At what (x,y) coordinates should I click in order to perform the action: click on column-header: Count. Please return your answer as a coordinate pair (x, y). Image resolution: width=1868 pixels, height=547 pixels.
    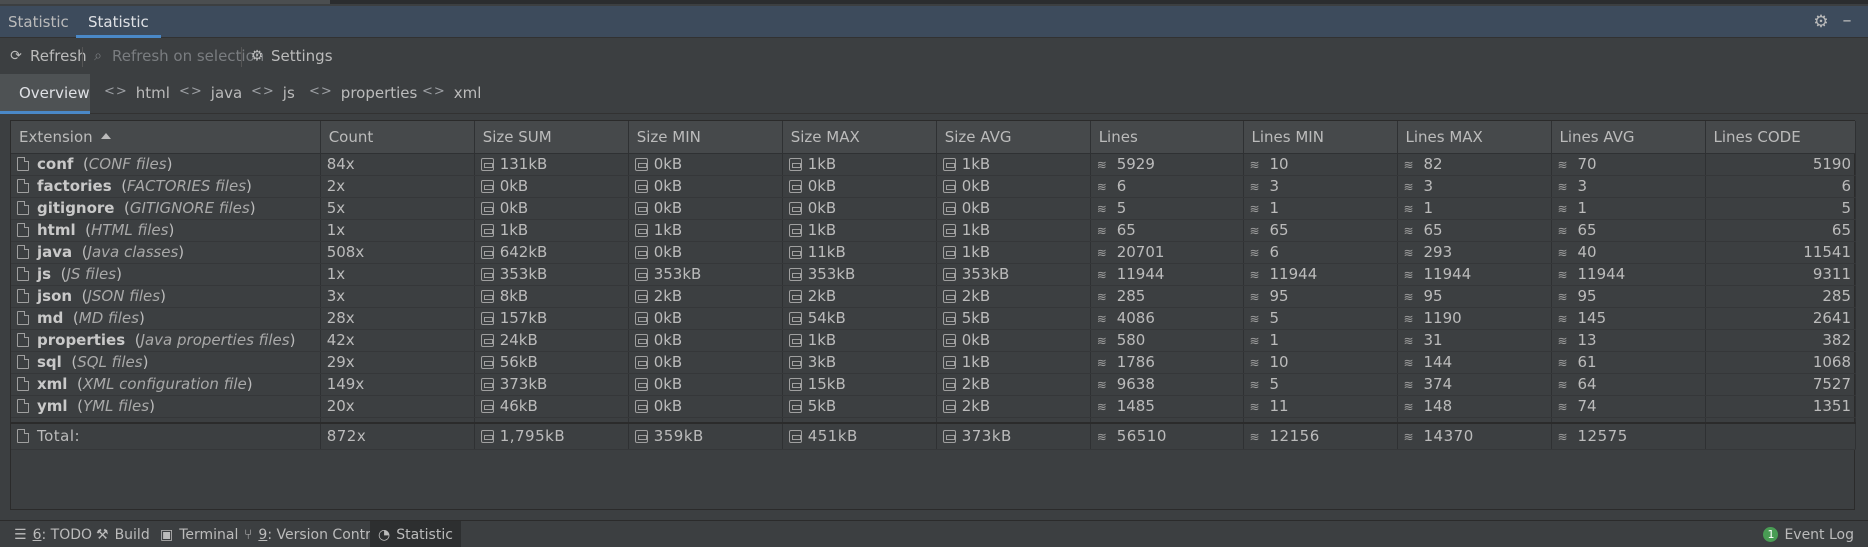
    Looking at the image, I should click on (397, 137).